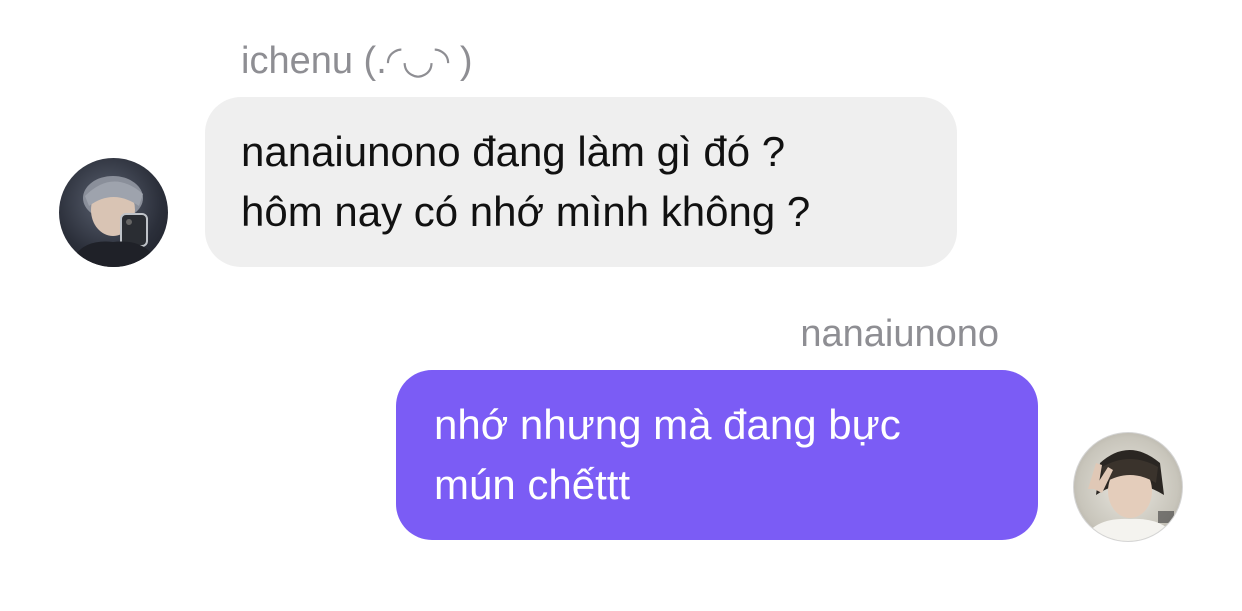 The height and width of the screenshot is (611, 1242). I want to click on avatar-incoming, so click(113, 212).